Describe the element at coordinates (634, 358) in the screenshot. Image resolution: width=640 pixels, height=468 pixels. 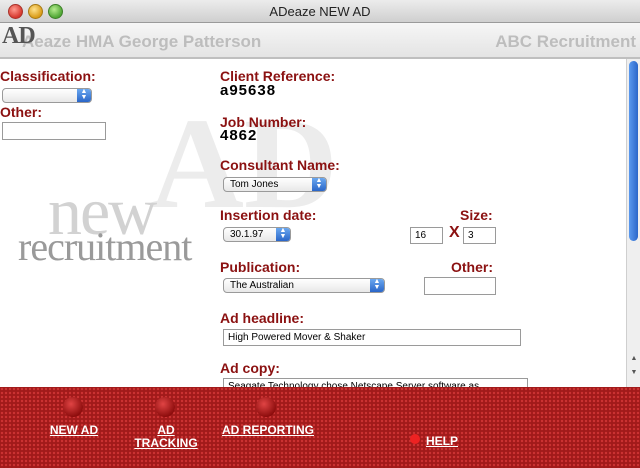
I see `scroll-up-arrow-icon: ▲` at that location.